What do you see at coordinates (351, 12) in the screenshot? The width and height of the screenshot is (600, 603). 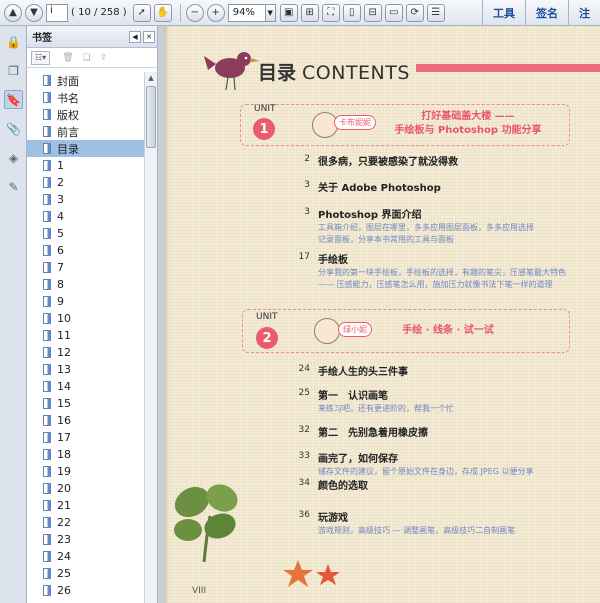 I see `single-page-button: ▯` at bounding box center [351, 12].